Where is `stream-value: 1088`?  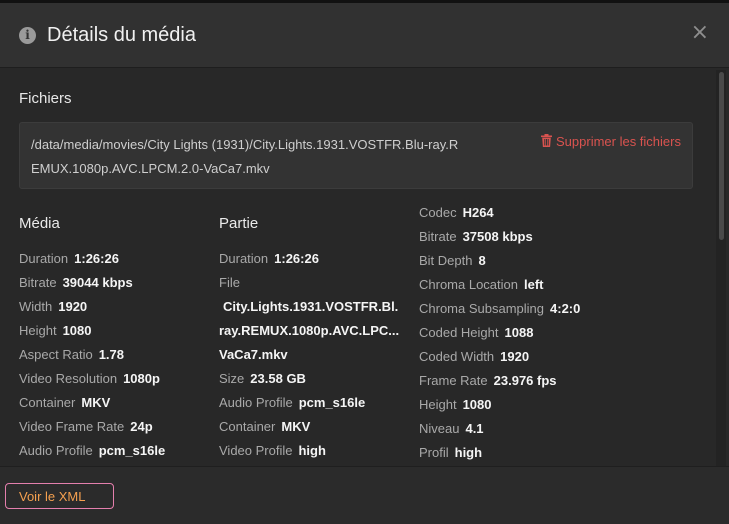
stream-value: 1088 is located at coordinates (519, 332).